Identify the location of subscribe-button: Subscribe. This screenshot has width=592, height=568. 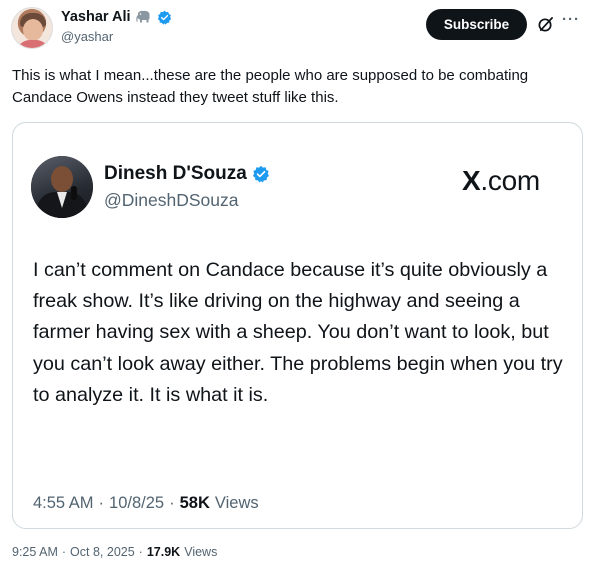
(476, 24).